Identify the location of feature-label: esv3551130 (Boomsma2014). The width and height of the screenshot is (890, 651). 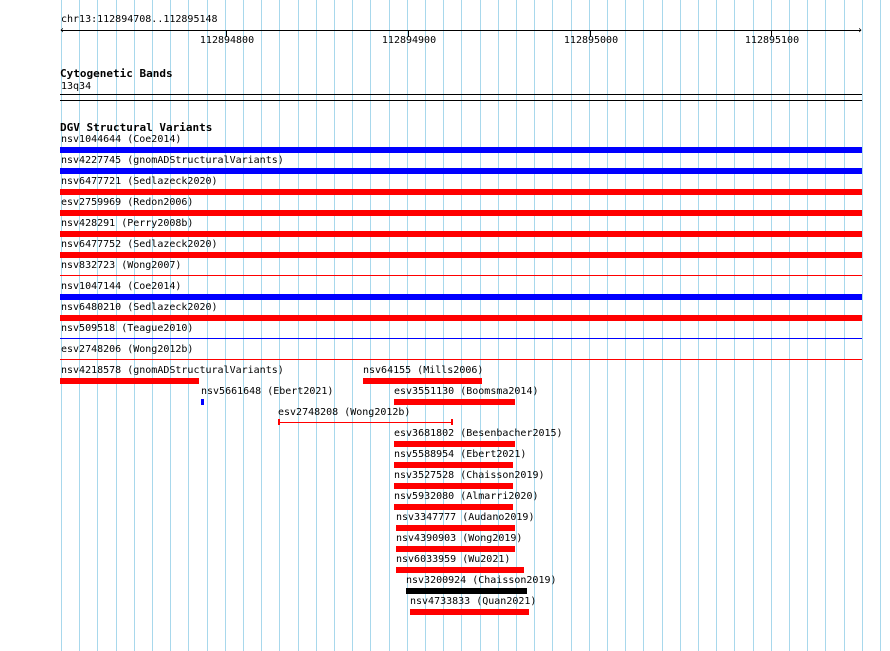
(466, 391).